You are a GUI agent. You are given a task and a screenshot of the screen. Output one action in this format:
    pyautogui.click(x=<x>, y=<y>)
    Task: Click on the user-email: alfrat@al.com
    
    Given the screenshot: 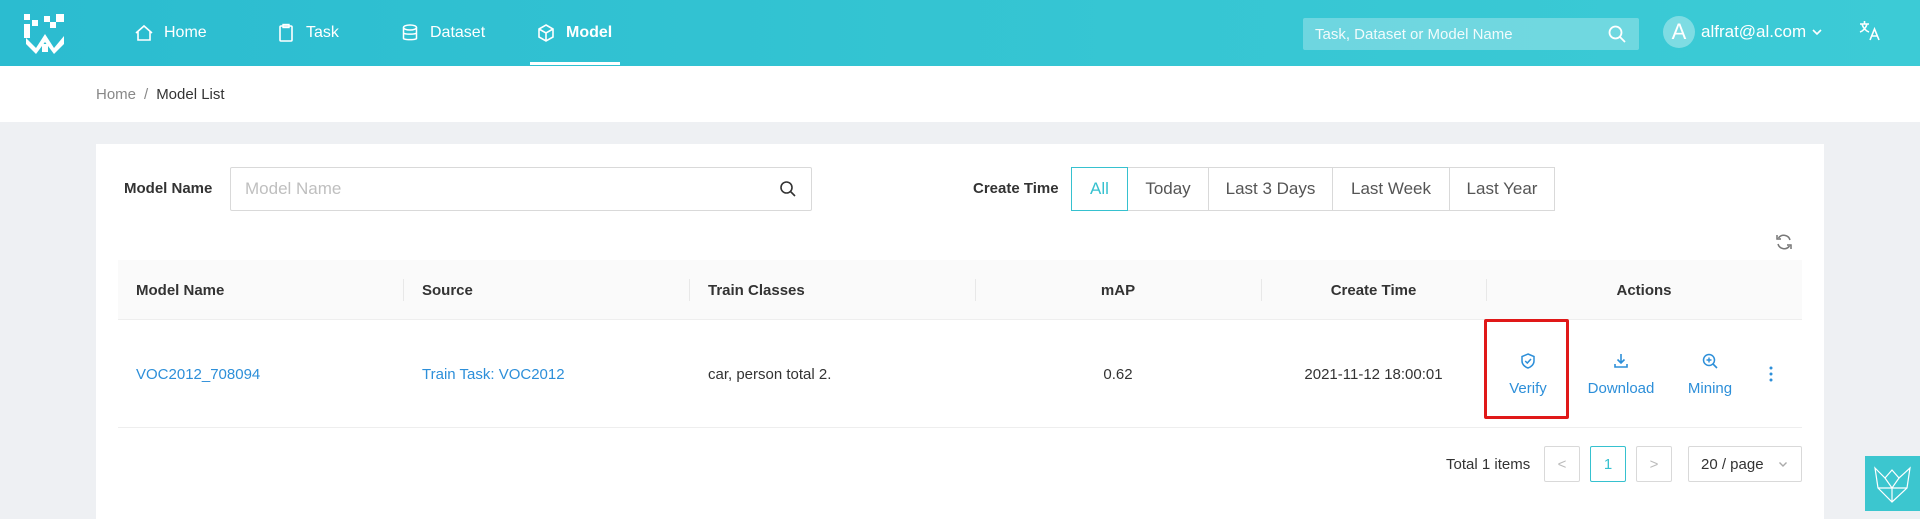 What is the action you would take?
    pyautogui.click(x=1754, y=31)
    